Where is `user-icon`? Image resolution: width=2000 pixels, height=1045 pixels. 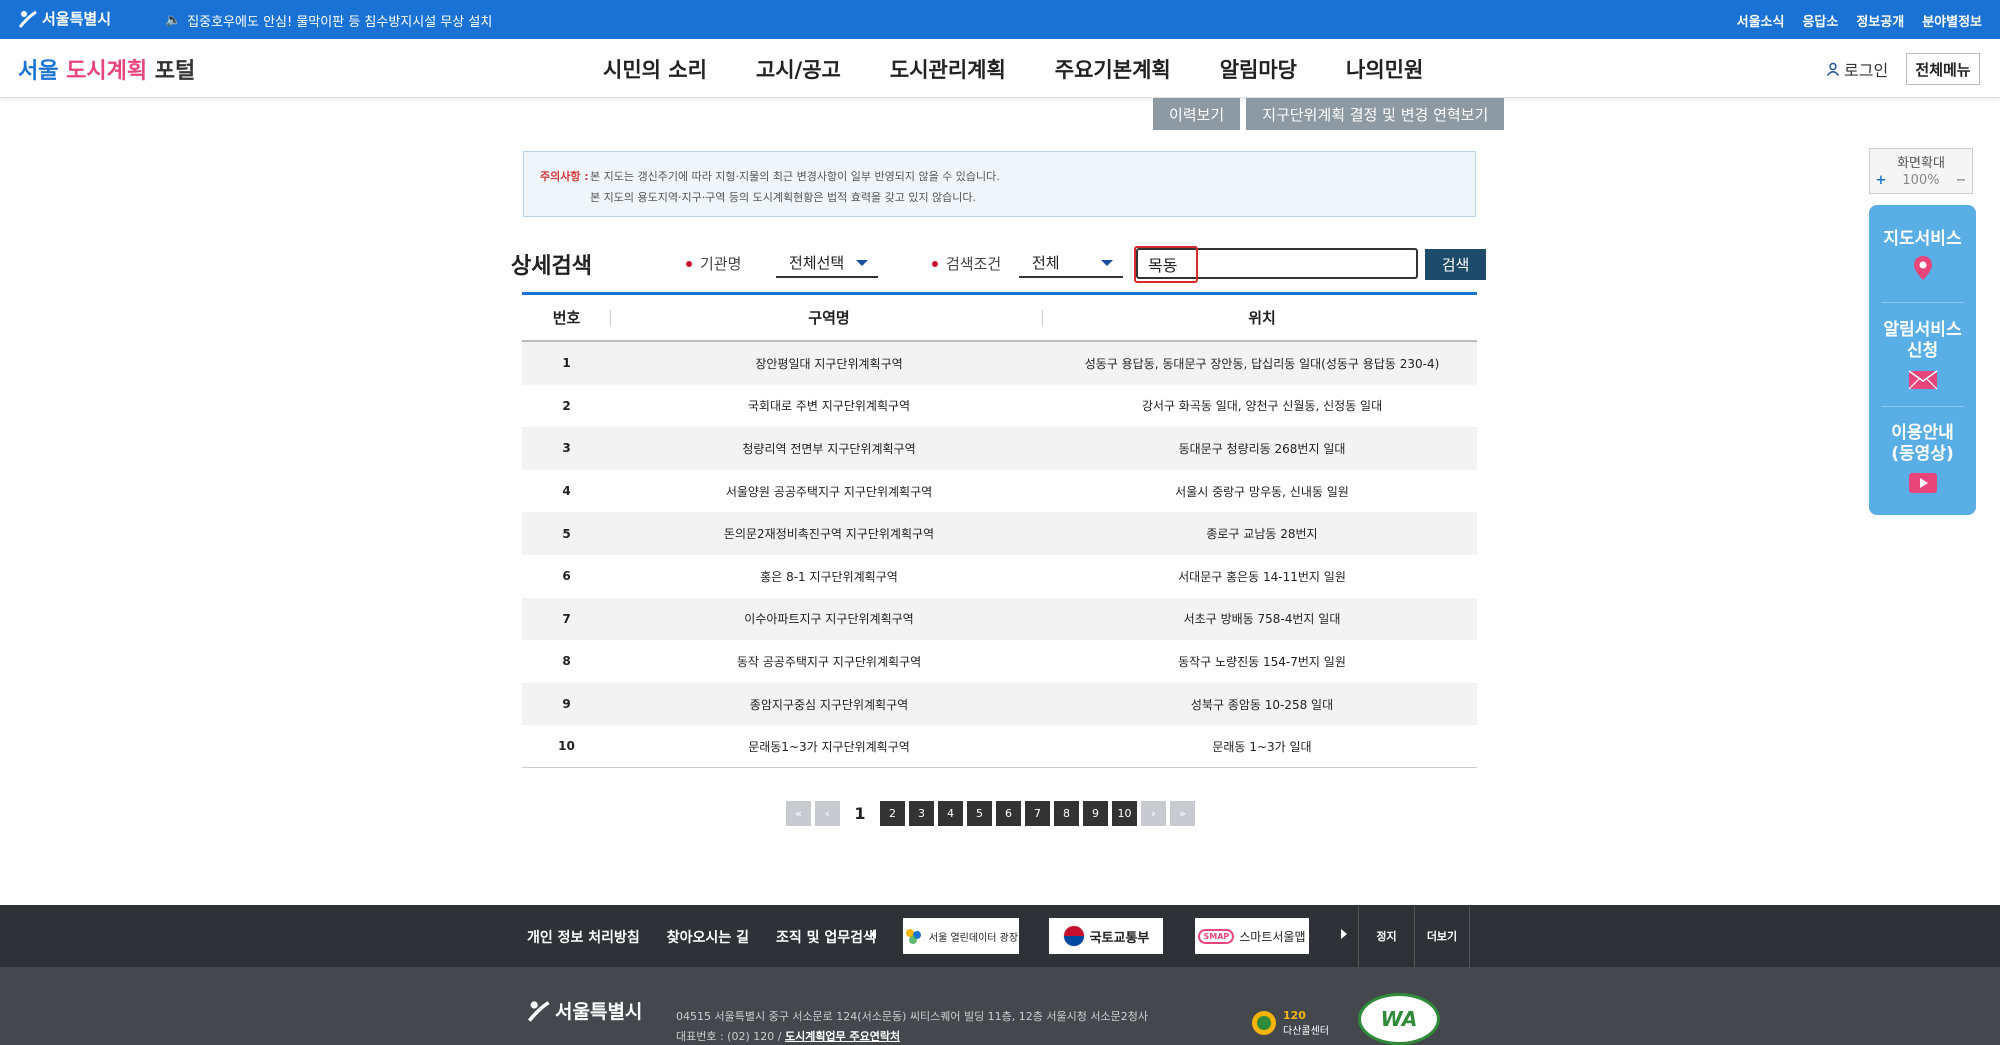 user-icon is located at coordinates (1833, 69).